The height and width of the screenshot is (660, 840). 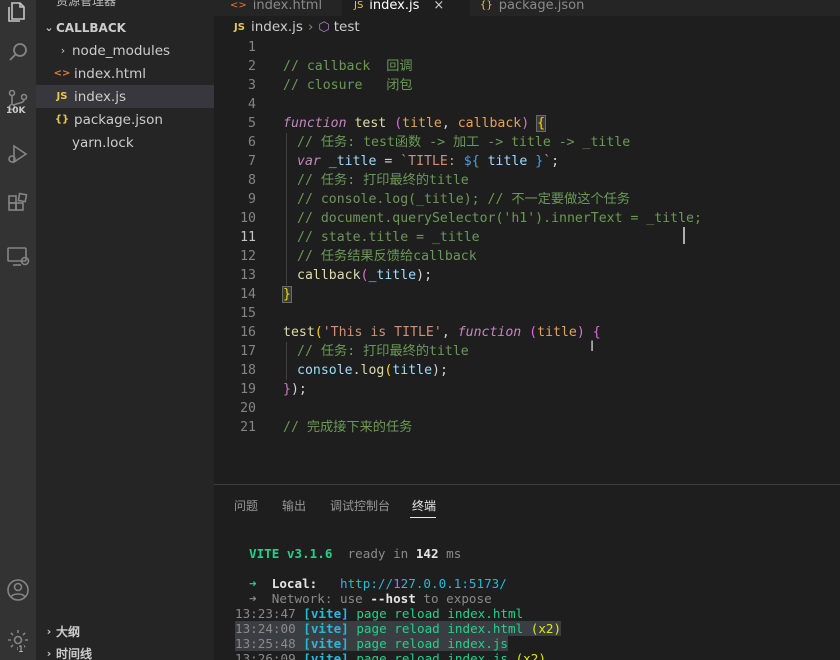 What do you see at coordinates (348, 85) in the screenshot?
I see `comment: // closure 闭包` at bounding box center [348, 85].